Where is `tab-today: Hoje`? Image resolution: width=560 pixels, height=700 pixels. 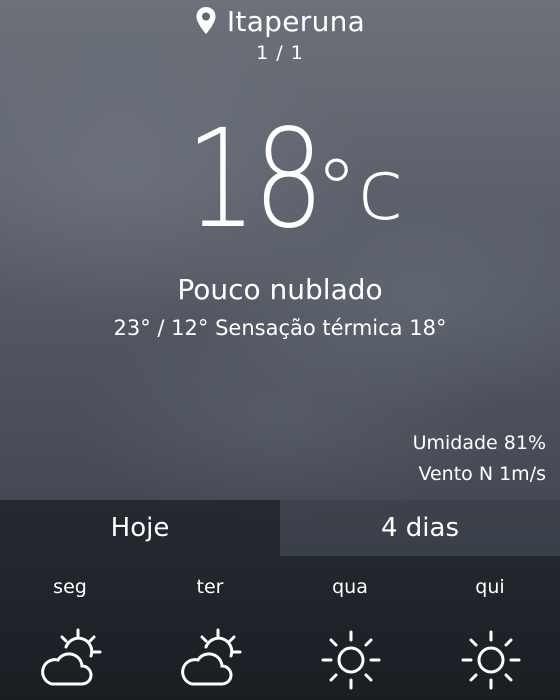
tab-today: Hoje is located at coordinates (140, 528).